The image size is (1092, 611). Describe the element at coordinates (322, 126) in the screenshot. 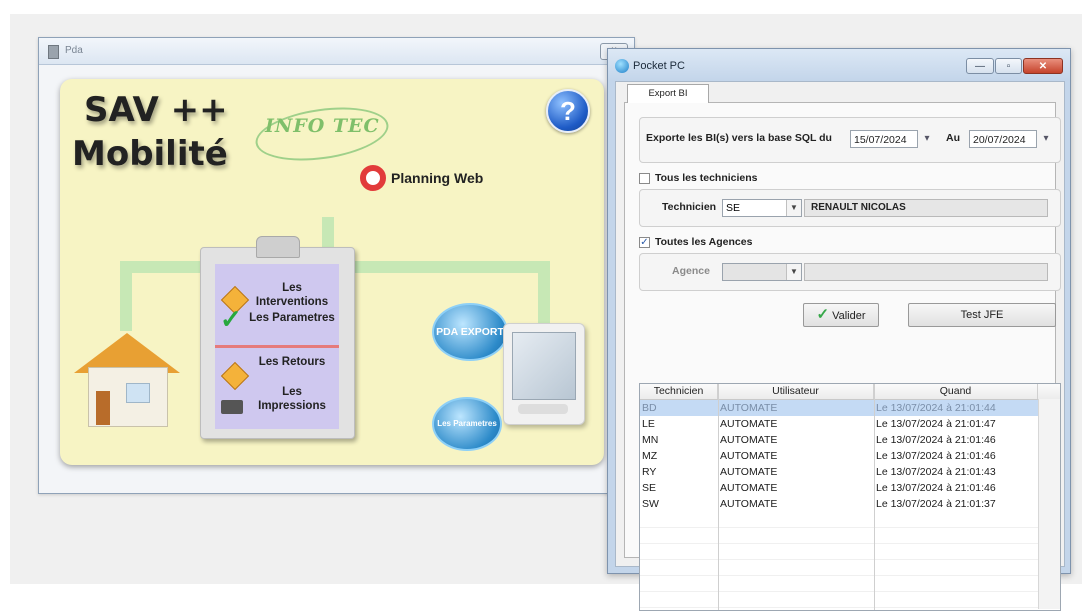

I see `brand-logo: INFO TEC` at that location.